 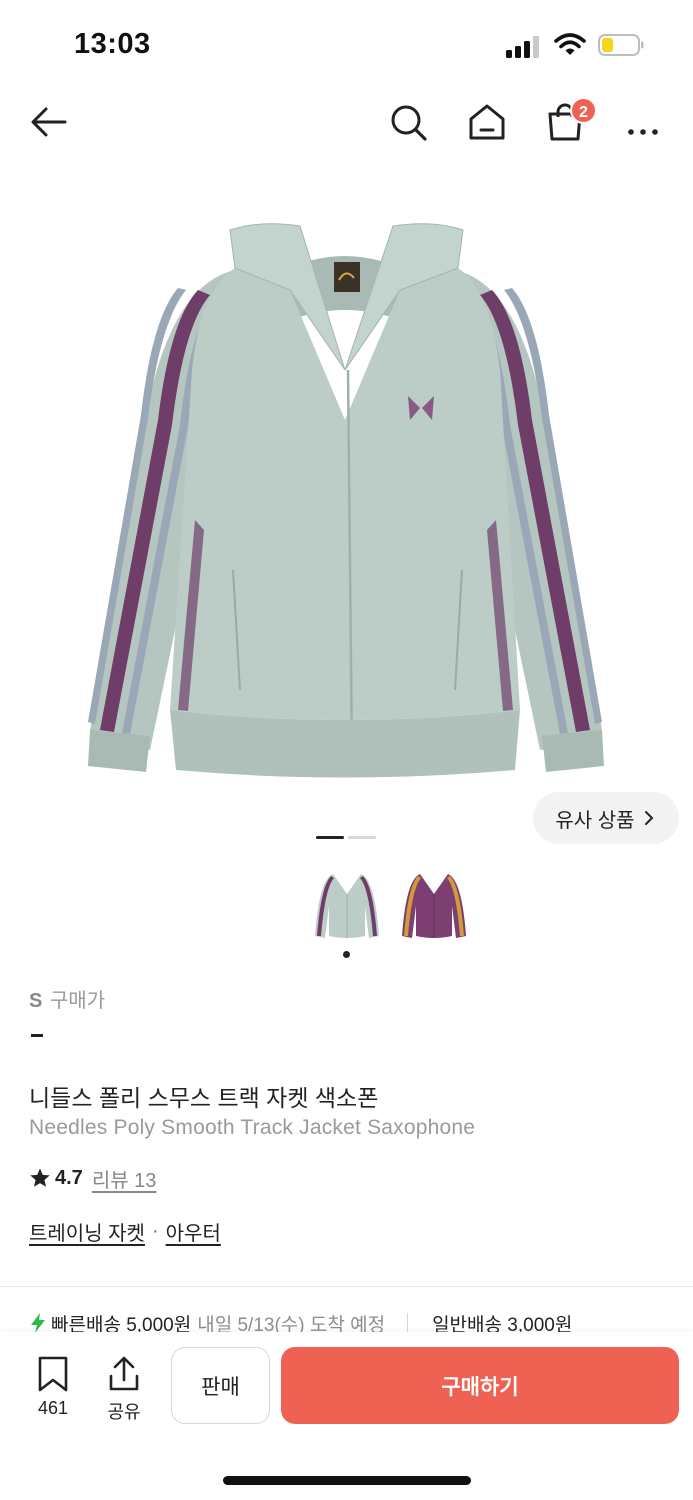 What do you see at coordinates (346, 45) in the screenshot?
I see `status-bar: 13:03` at bounding box center [346, 45].